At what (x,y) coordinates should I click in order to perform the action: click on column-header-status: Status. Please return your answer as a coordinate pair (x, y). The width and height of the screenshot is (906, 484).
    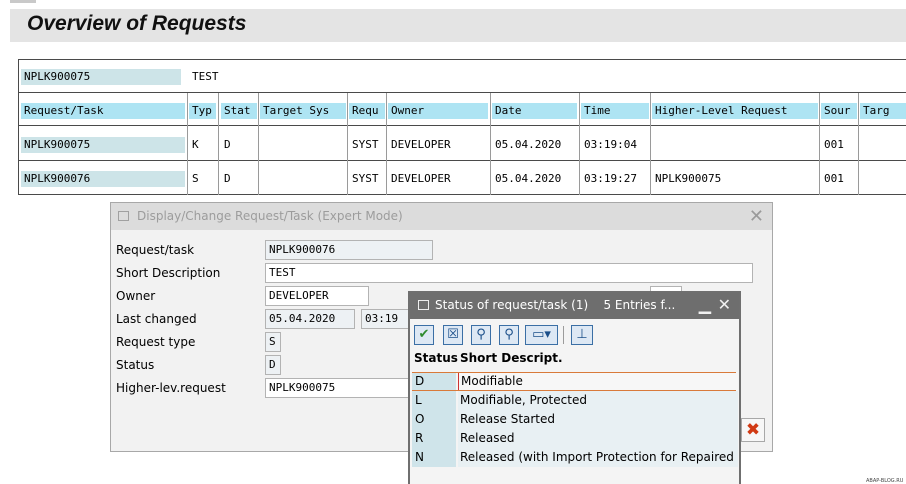
    Looking at the image, I should click on (436, 358).